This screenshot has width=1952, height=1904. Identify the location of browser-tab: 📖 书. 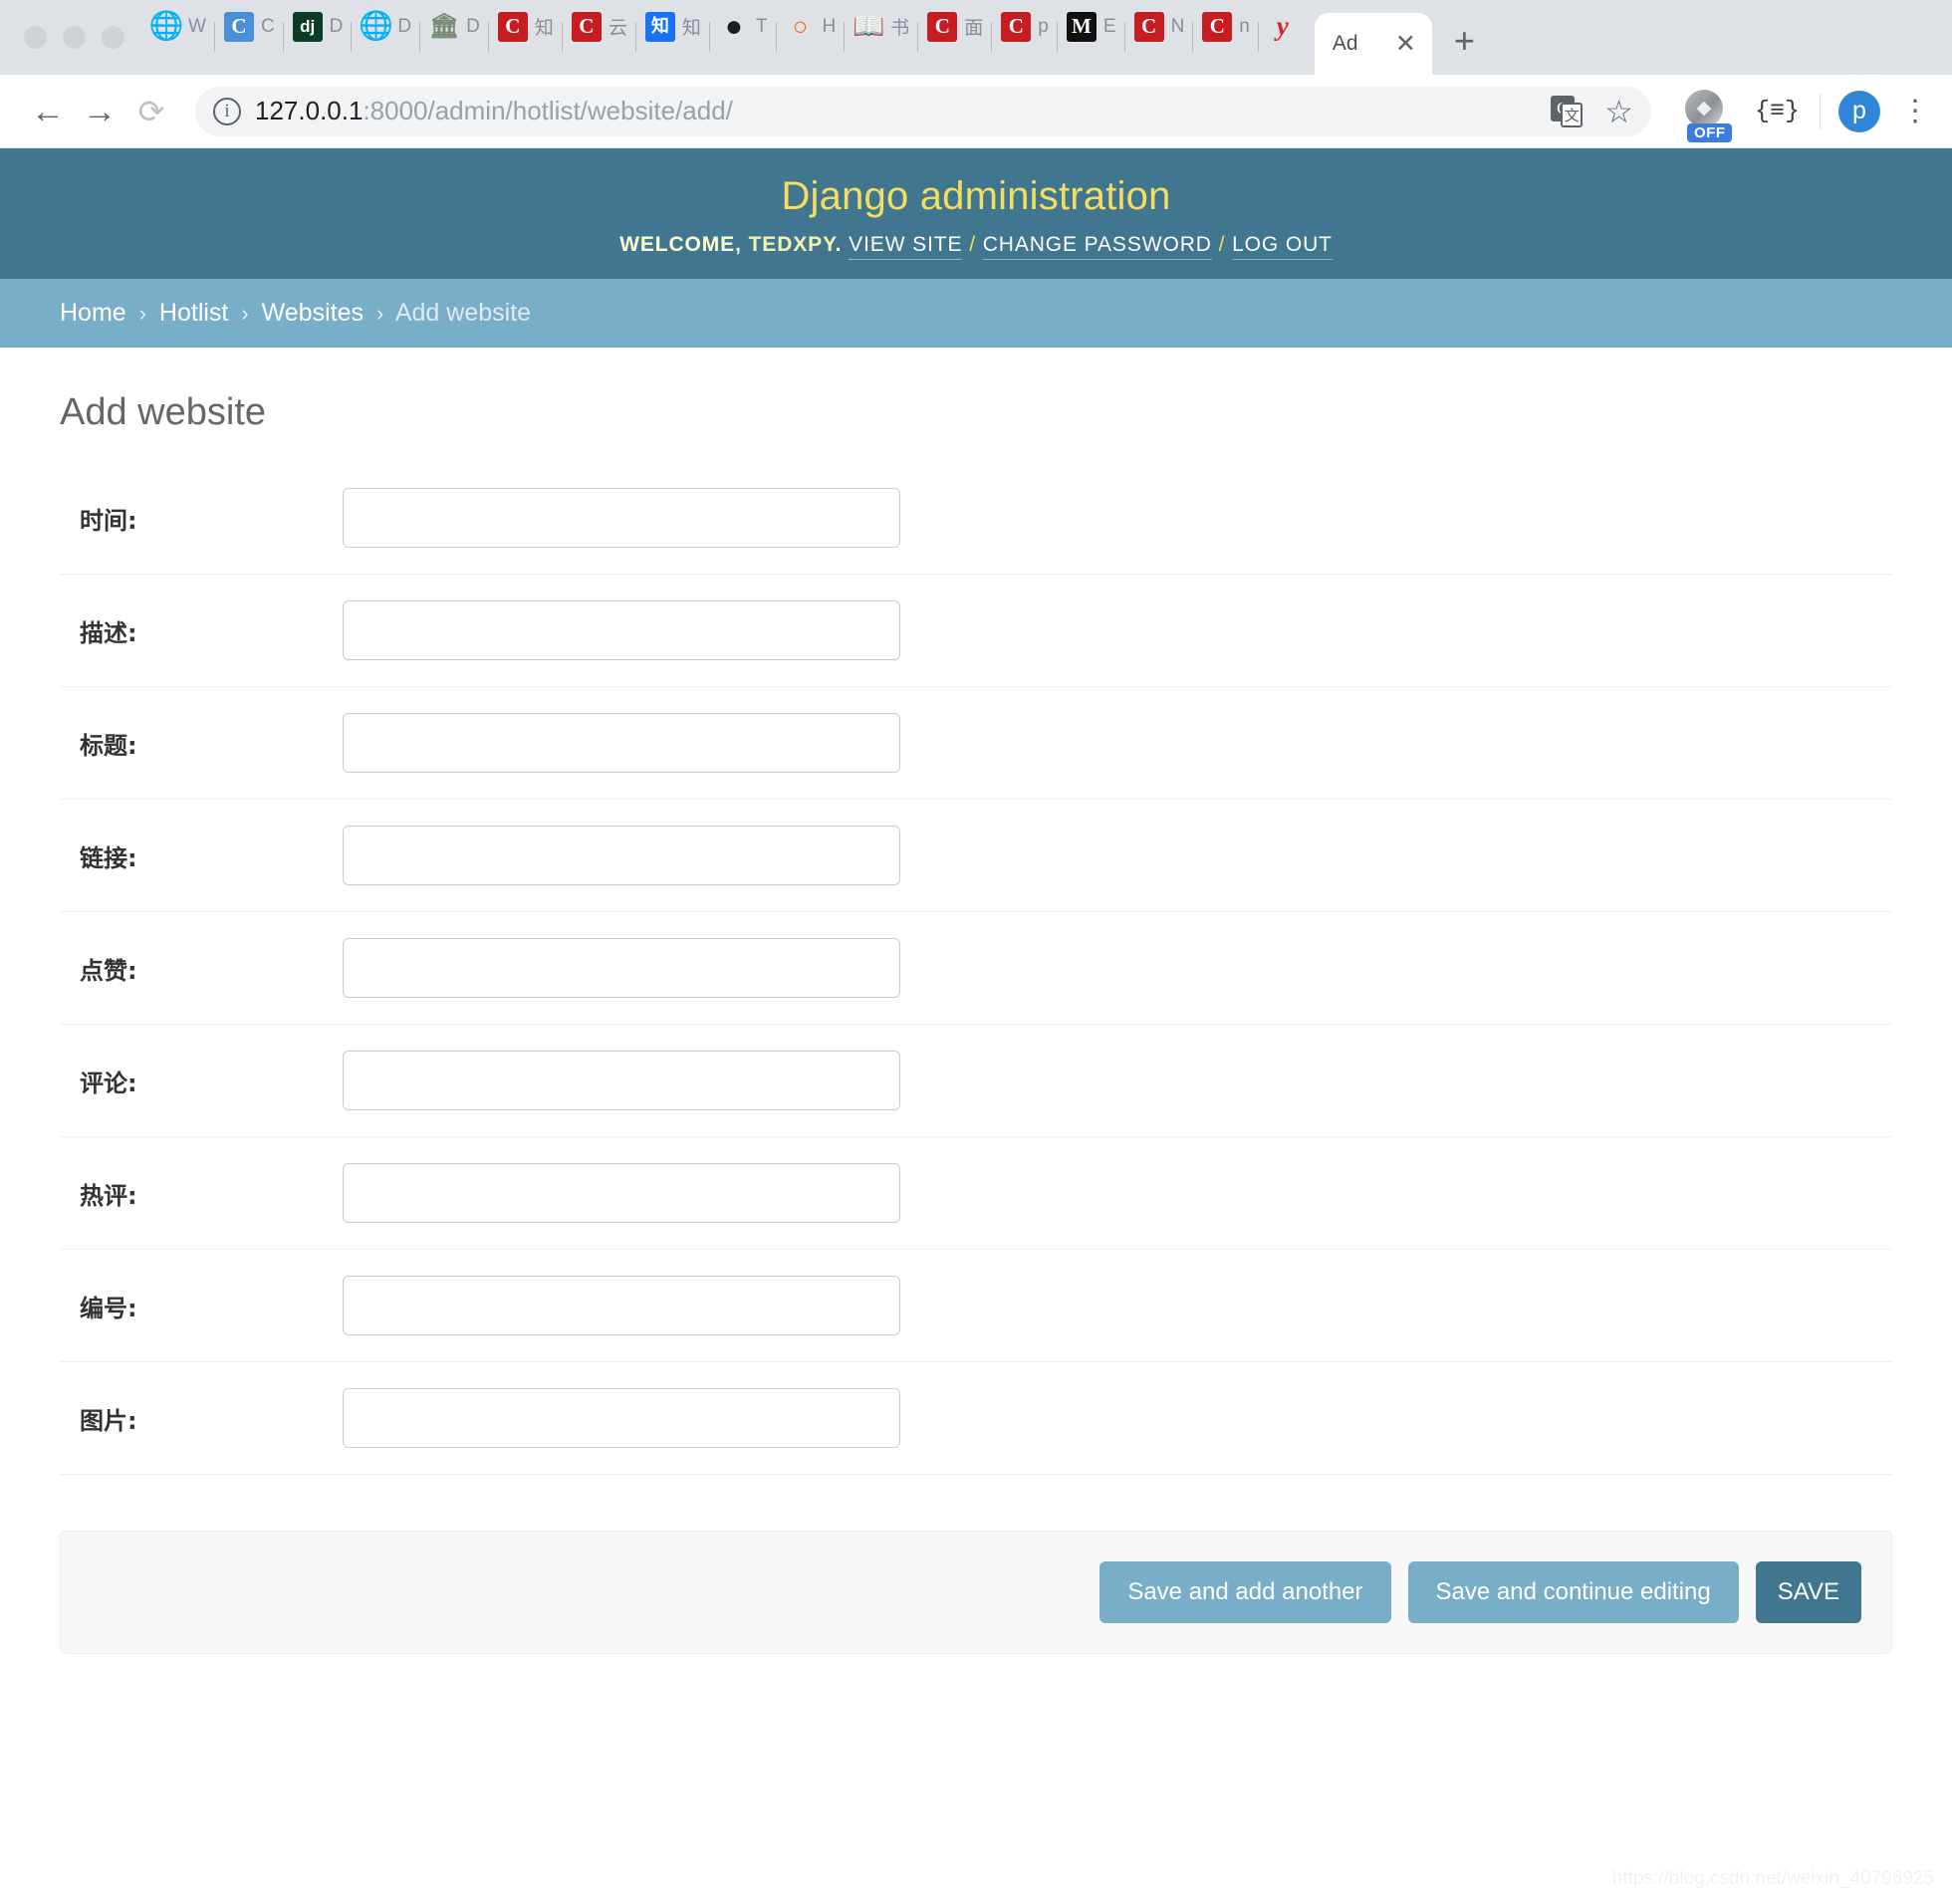
(882, 37).